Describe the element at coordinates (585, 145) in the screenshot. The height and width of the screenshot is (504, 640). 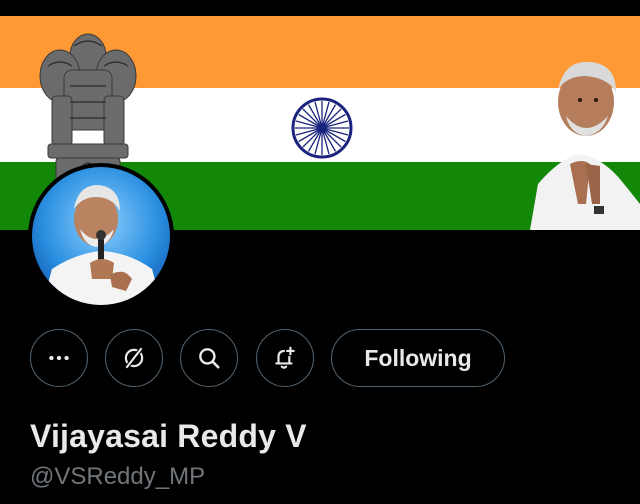
I see `banner-portrait-image` at that location.